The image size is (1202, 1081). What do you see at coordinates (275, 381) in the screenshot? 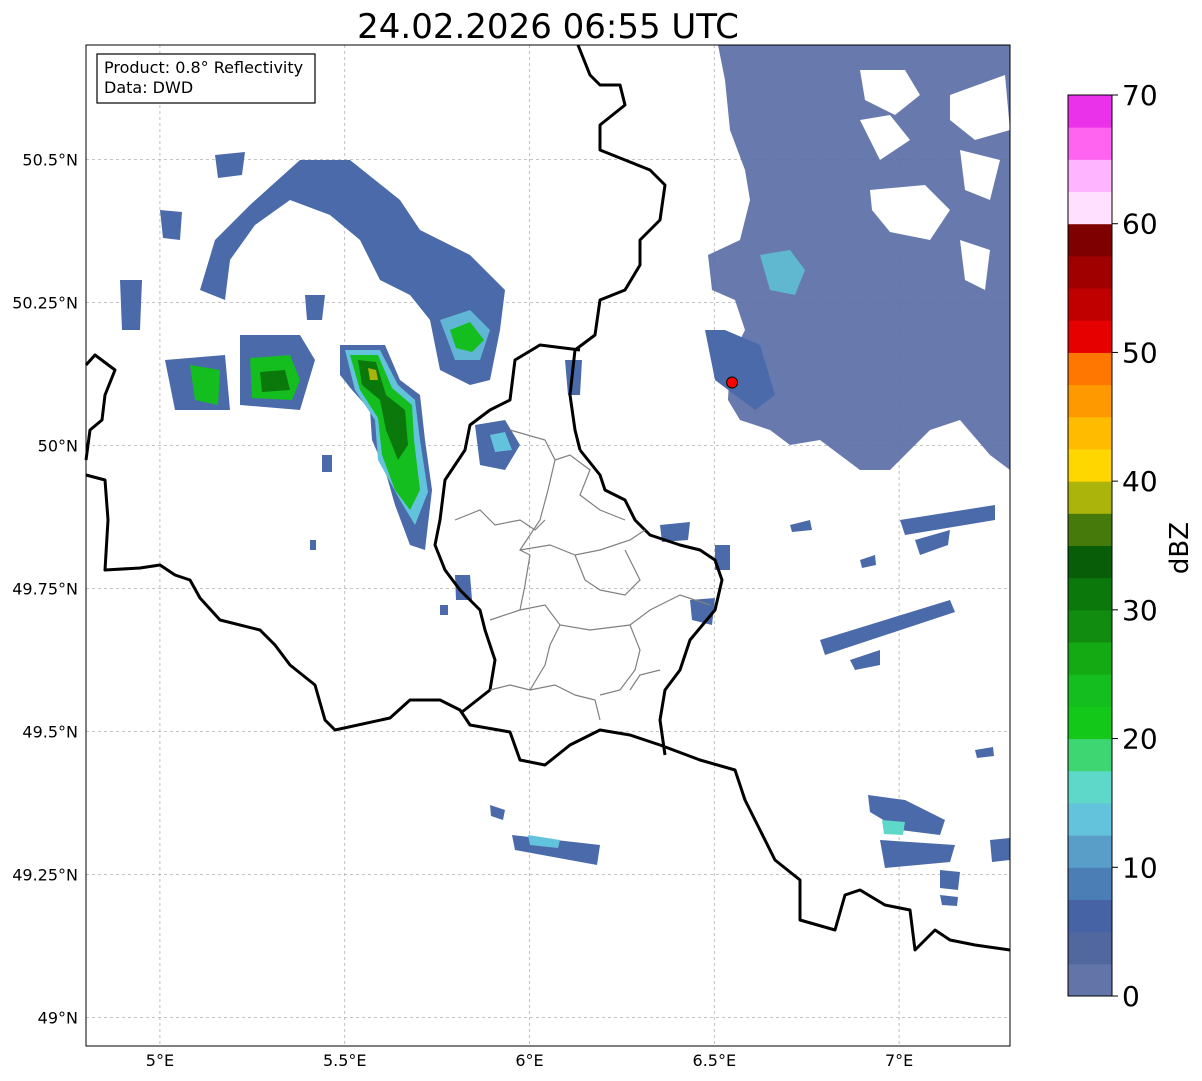
I see `echo-cell-west-2-dark` at bounding box center [275, 381].